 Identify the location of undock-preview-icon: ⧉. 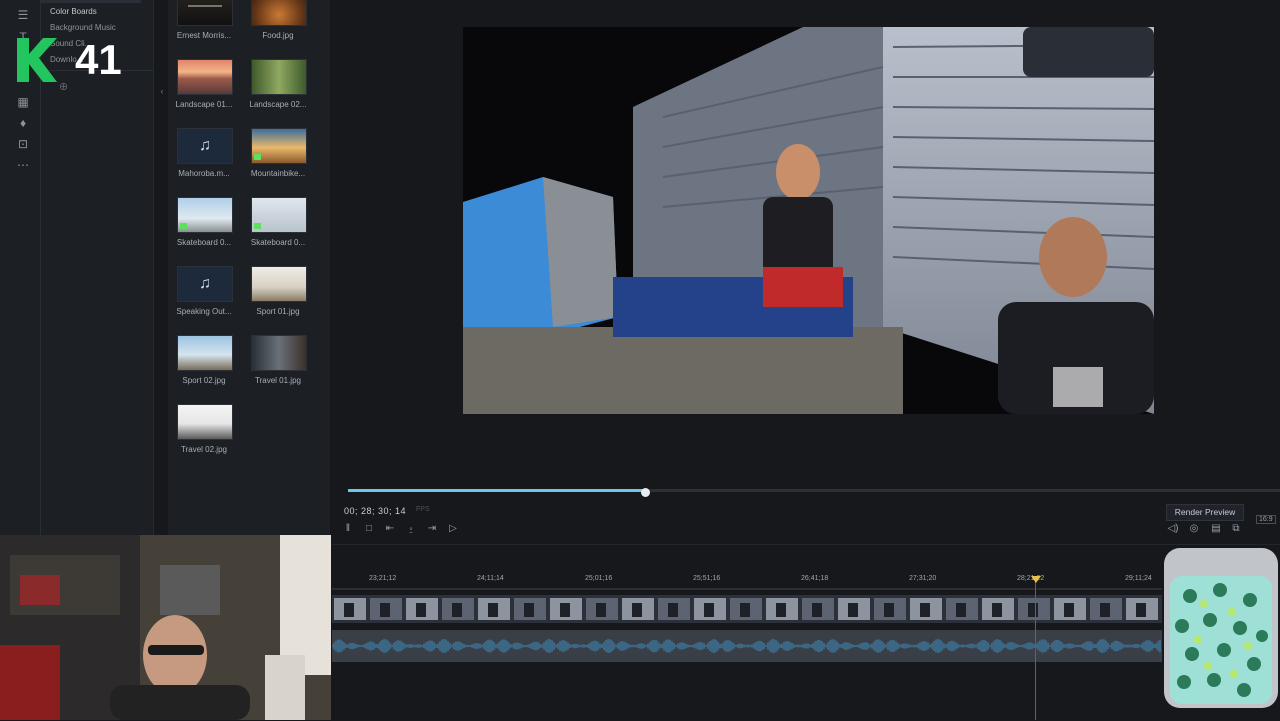
(1236, 529).